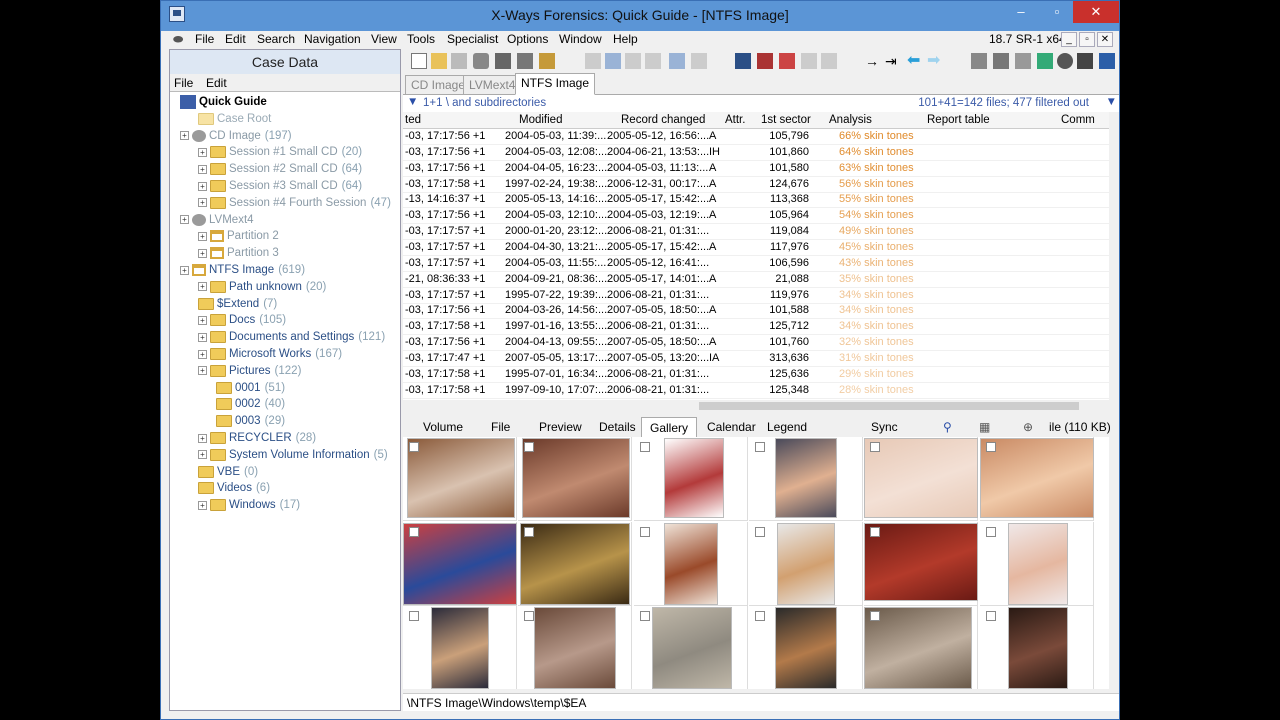  Describe the element at coordinates (617, 427) in the screenshot. I see `tab-details: Details` at that location.